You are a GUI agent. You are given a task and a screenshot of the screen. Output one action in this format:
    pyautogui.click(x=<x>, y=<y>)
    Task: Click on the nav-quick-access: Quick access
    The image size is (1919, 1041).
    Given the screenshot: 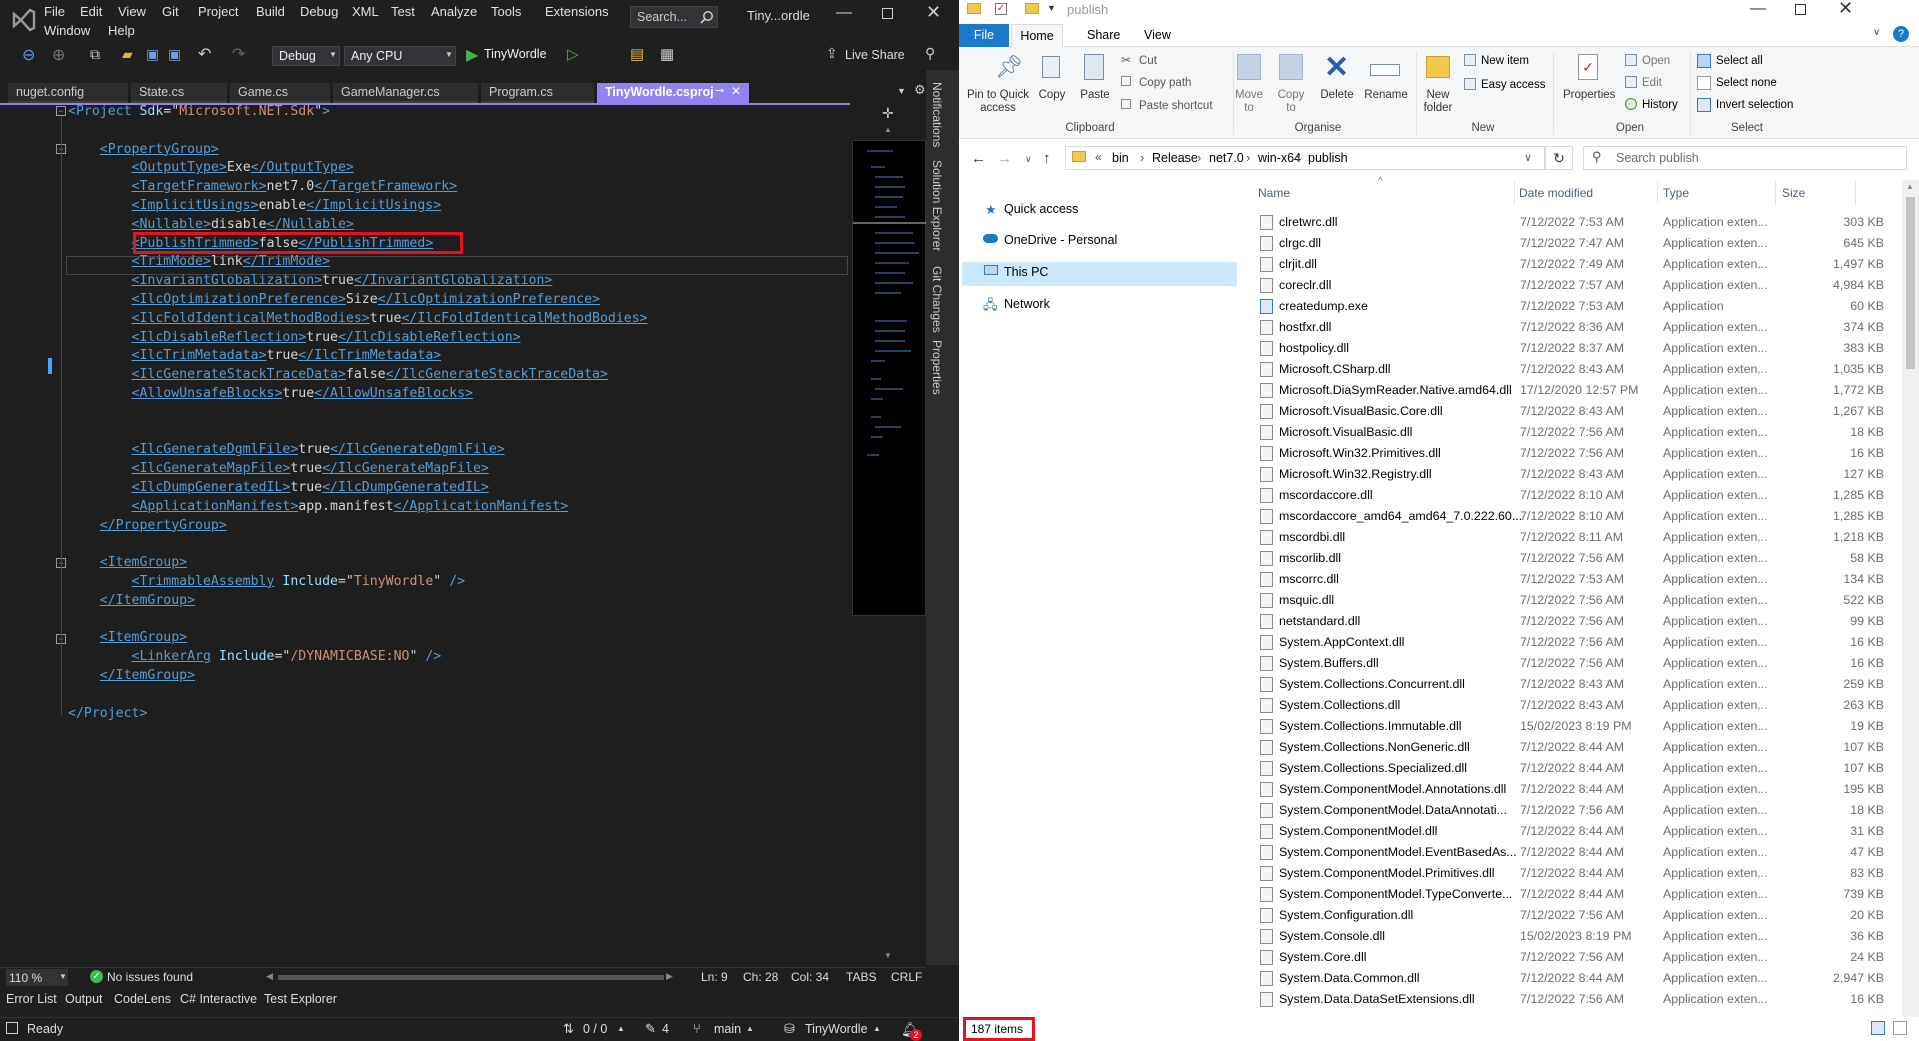 What is the action you would take?
    pyautogui.click(x=1041, y=209)
    